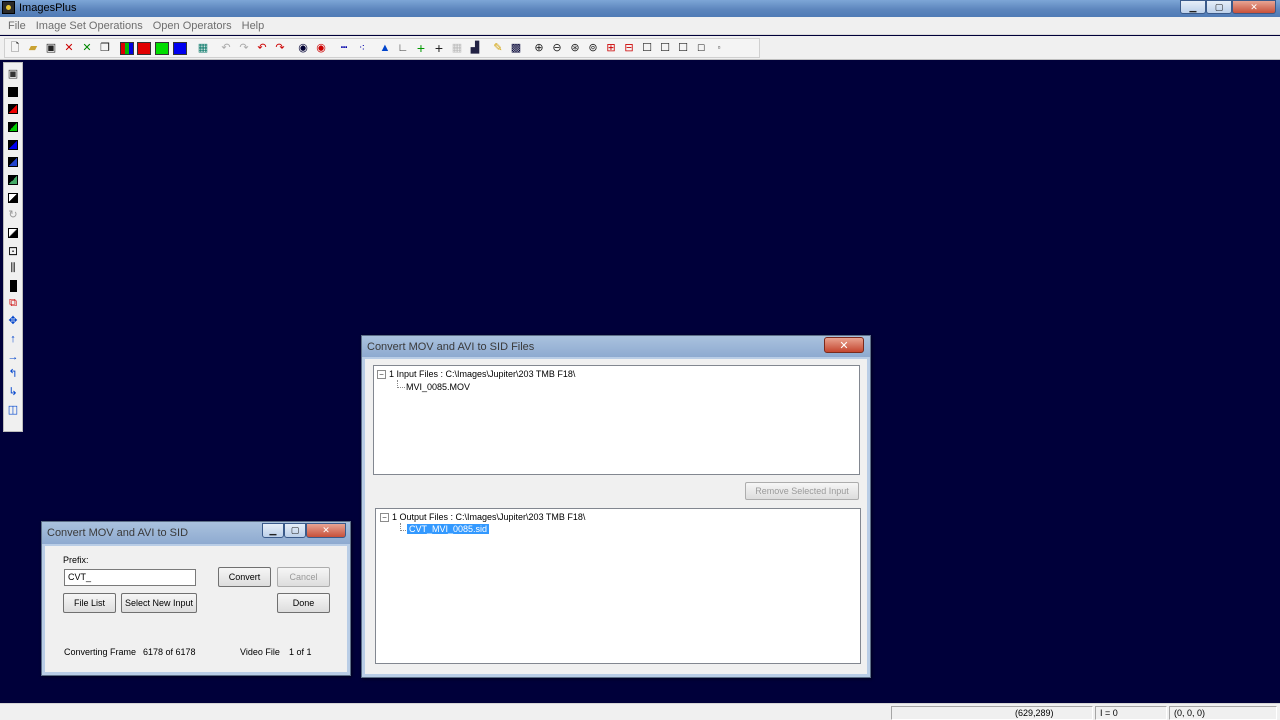 The image size is (1280, 720). What do you see at coordinates (1223, 713) in the screenshot?
I see `status-rgb: (0, 0, 0)` at bounding box center [1223, 713].